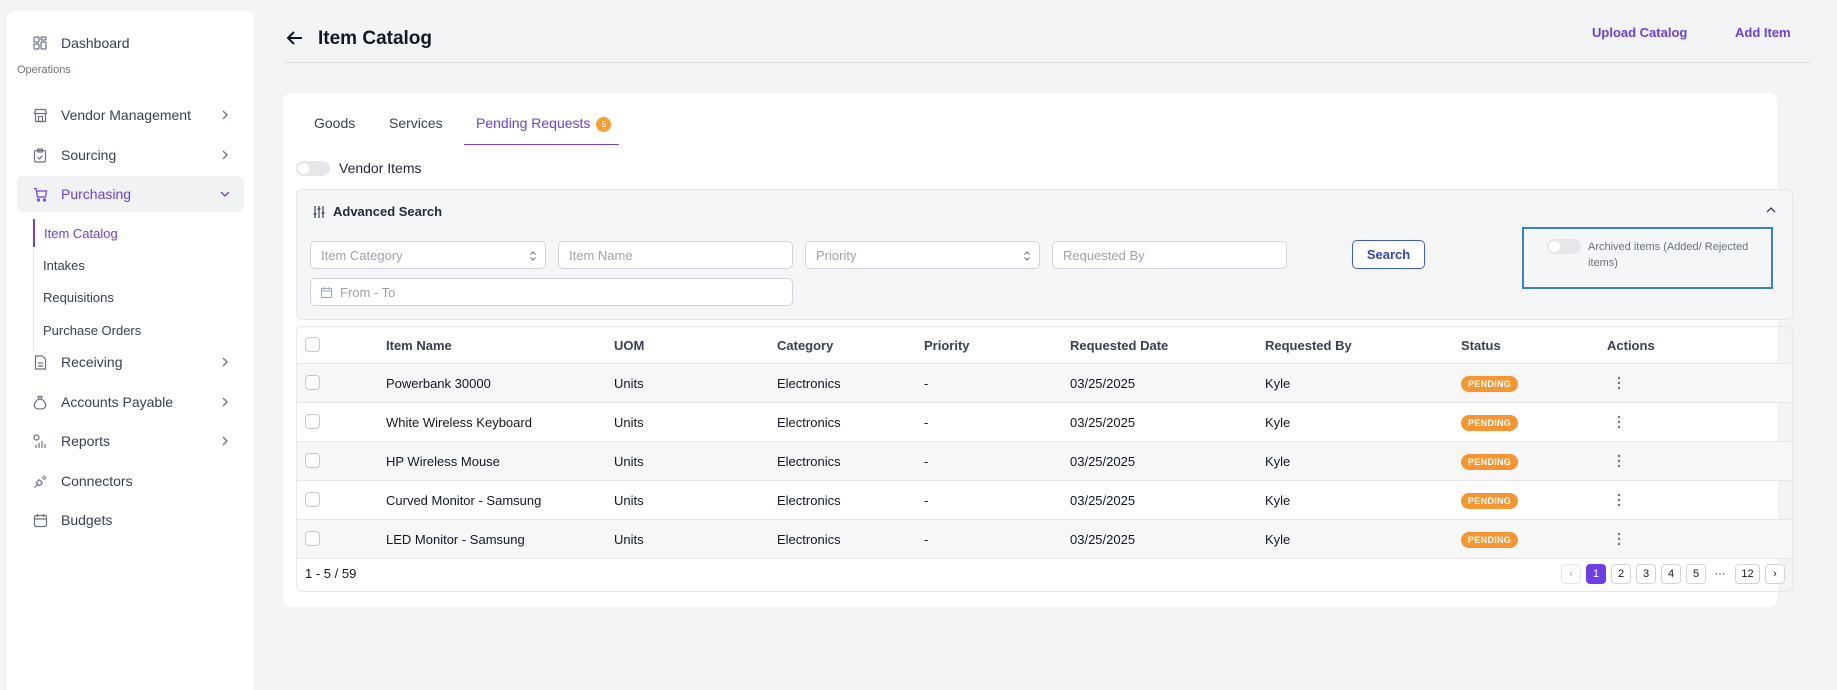  What do you see at coordinates (295, 38) in the screenshot?
I see `arrow-left-icon` at bounding box center [295, 38].